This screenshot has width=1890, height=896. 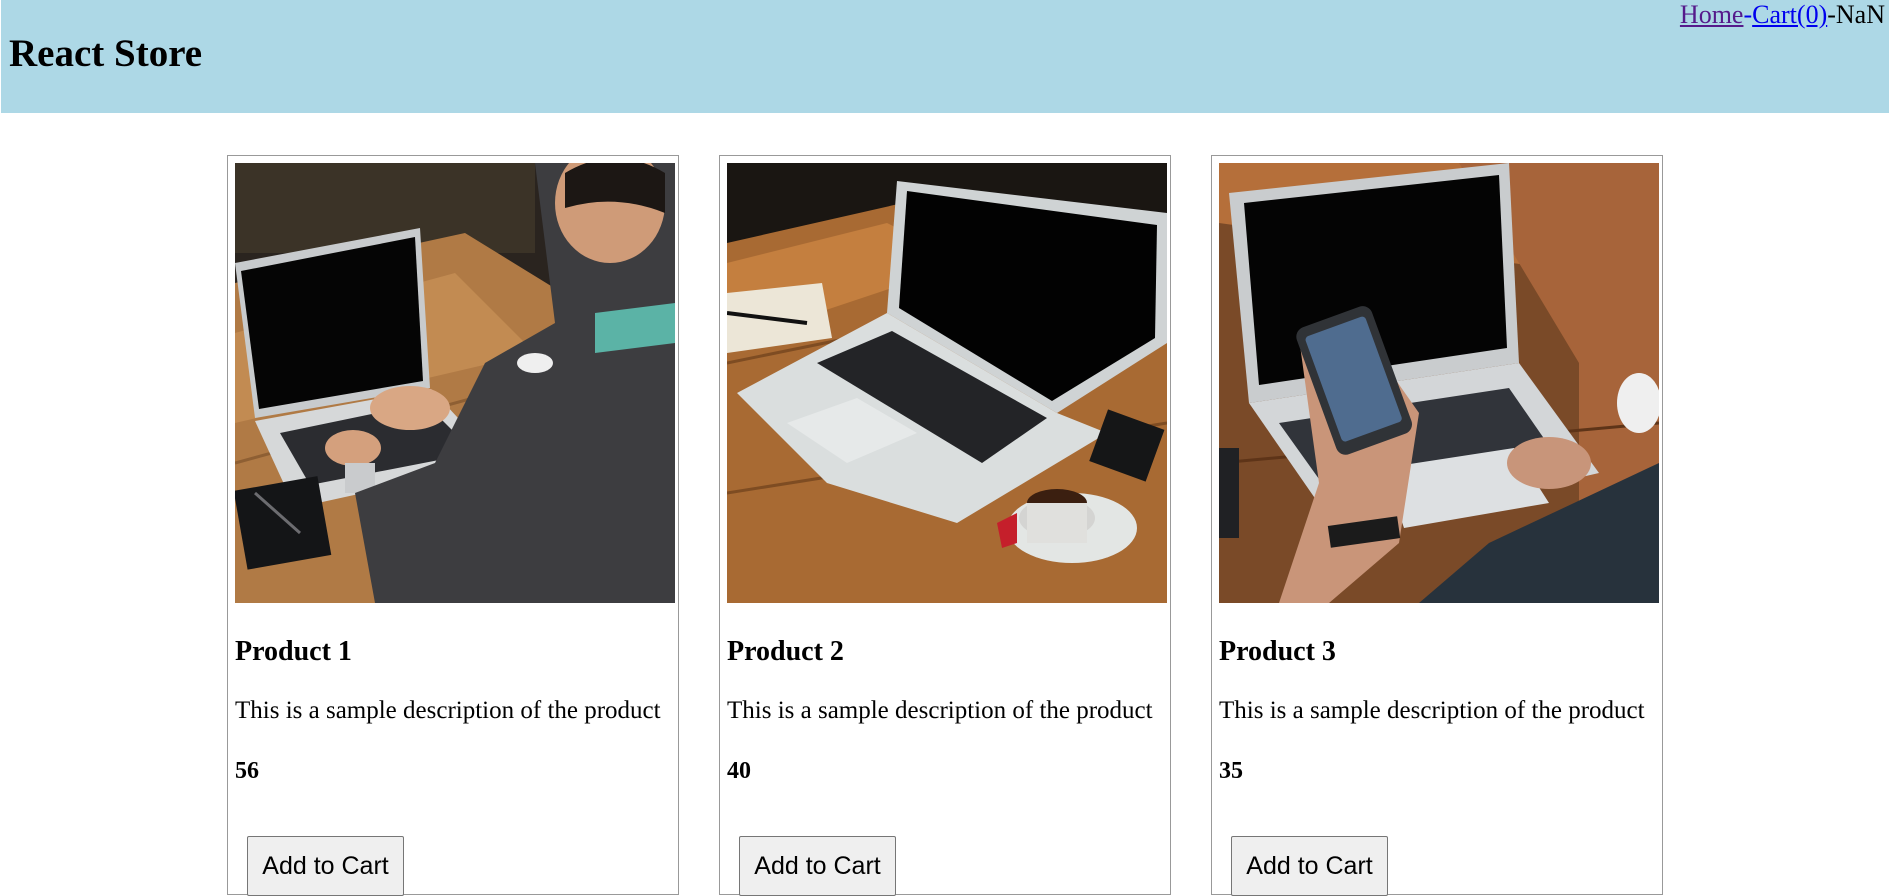 I want to click on cart-link: Cart(0), so click(x=1789, y=14).